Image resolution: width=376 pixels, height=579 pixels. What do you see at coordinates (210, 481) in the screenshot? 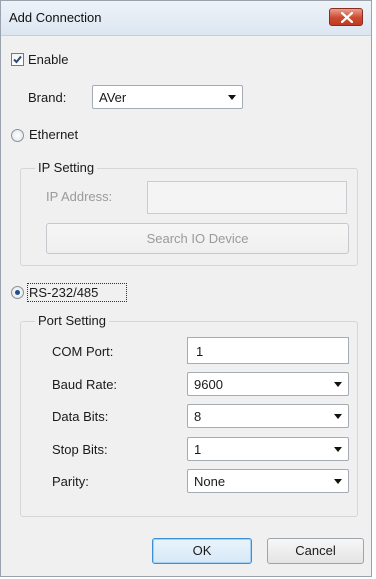
I see `parity-value: None` at bounding box center [210, 481].